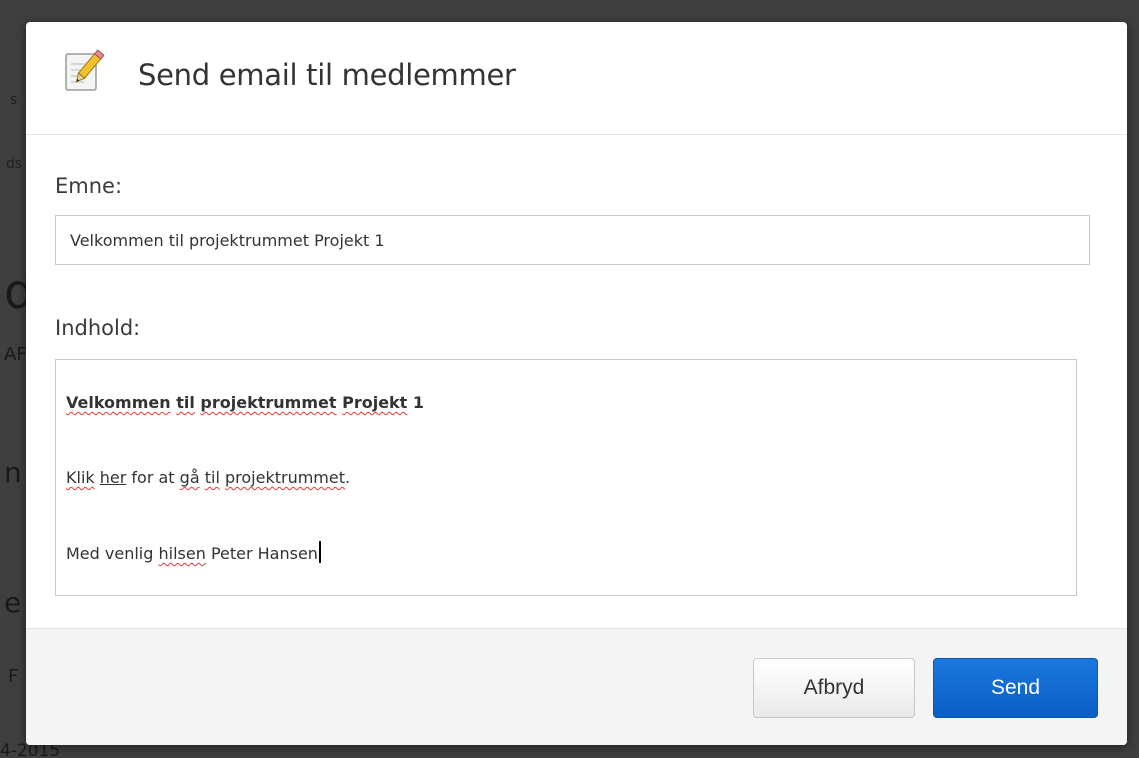 The image size is (1139, 758). I want to click on background-text: ds, so click(14, 164).